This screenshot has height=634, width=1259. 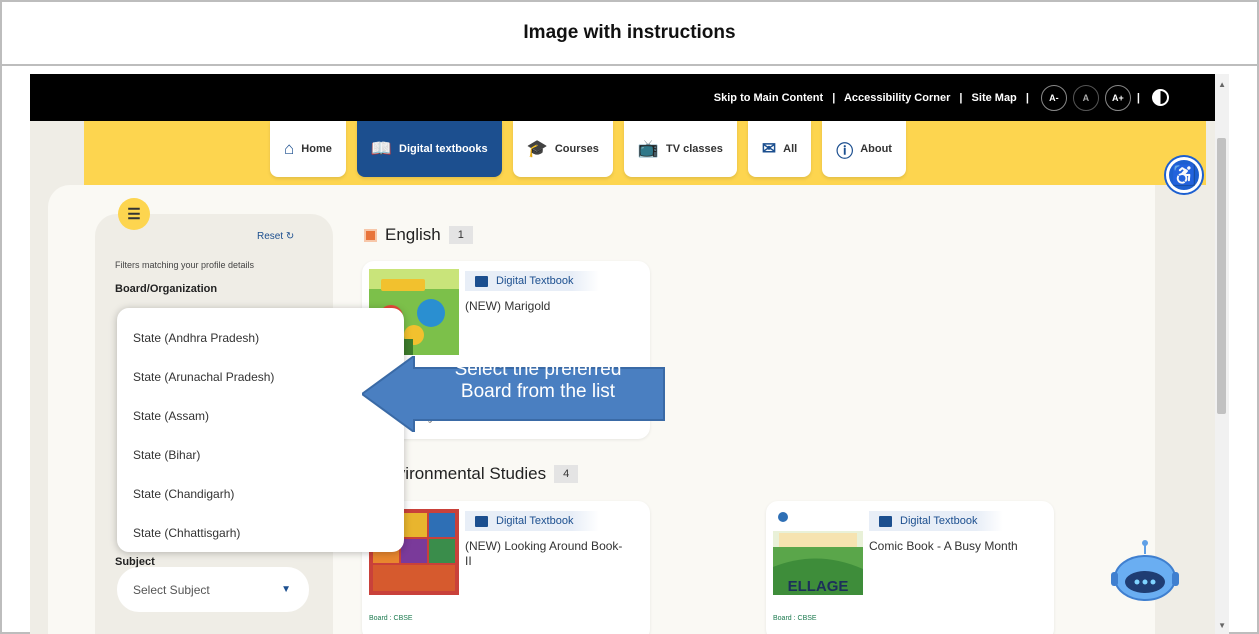 What do you see at coordinates (270, 236) in the screenshot?
I see `reset-label: Reset` at bounding box center [270, 236].